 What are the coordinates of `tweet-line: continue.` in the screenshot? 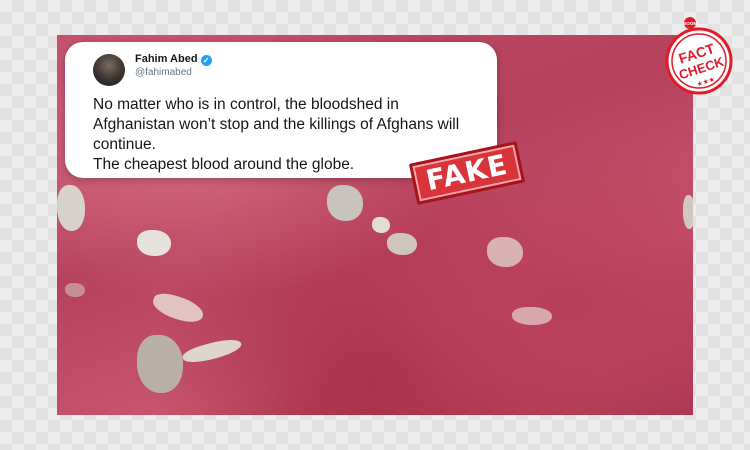 It's located at (124, 144).